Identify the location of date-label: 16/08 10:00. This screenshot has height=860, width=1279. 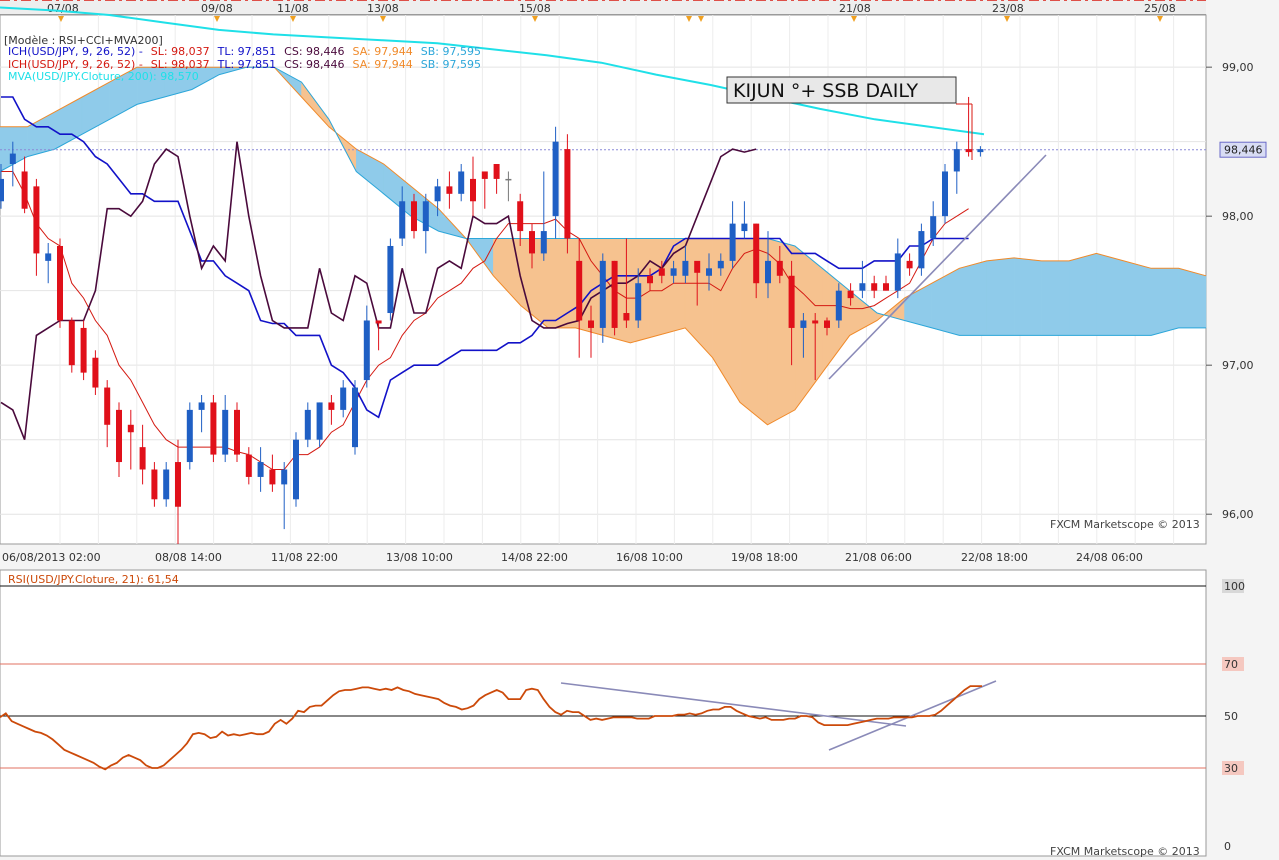
(649, 557).